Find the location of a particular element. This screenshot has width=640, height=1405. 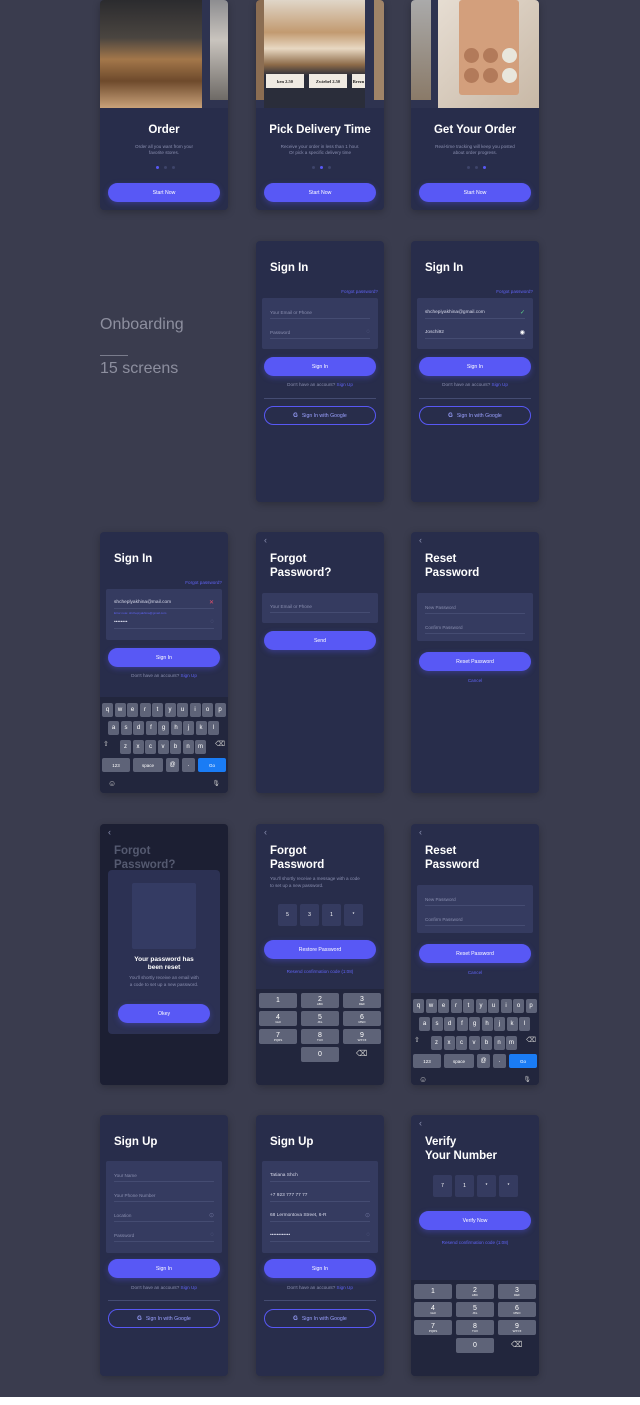

key-f: f is located at coordinates (462, 1024).